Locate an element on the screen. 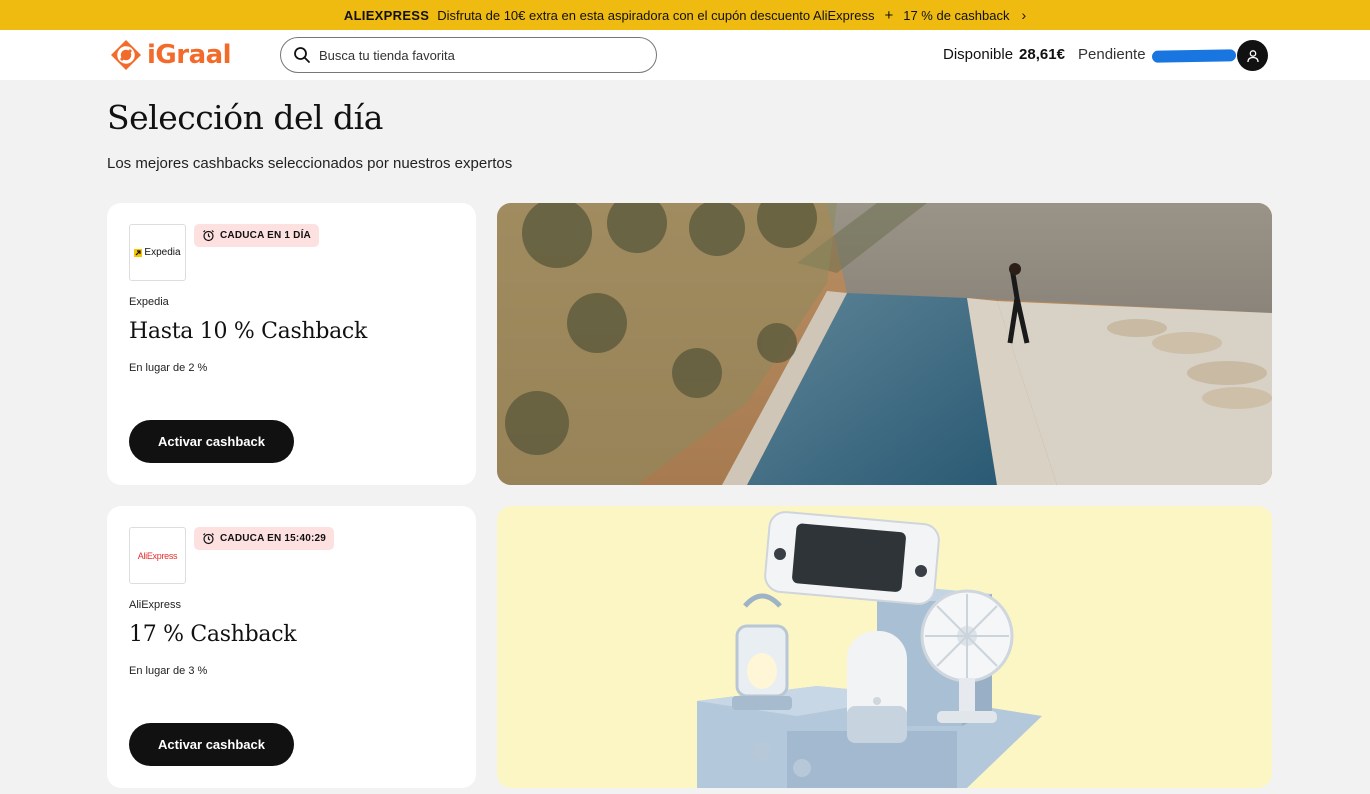 Image resolution: width=1370 pixels, height=794 pixels. merchant-name: Expedia is located at coordinates (149, 302).